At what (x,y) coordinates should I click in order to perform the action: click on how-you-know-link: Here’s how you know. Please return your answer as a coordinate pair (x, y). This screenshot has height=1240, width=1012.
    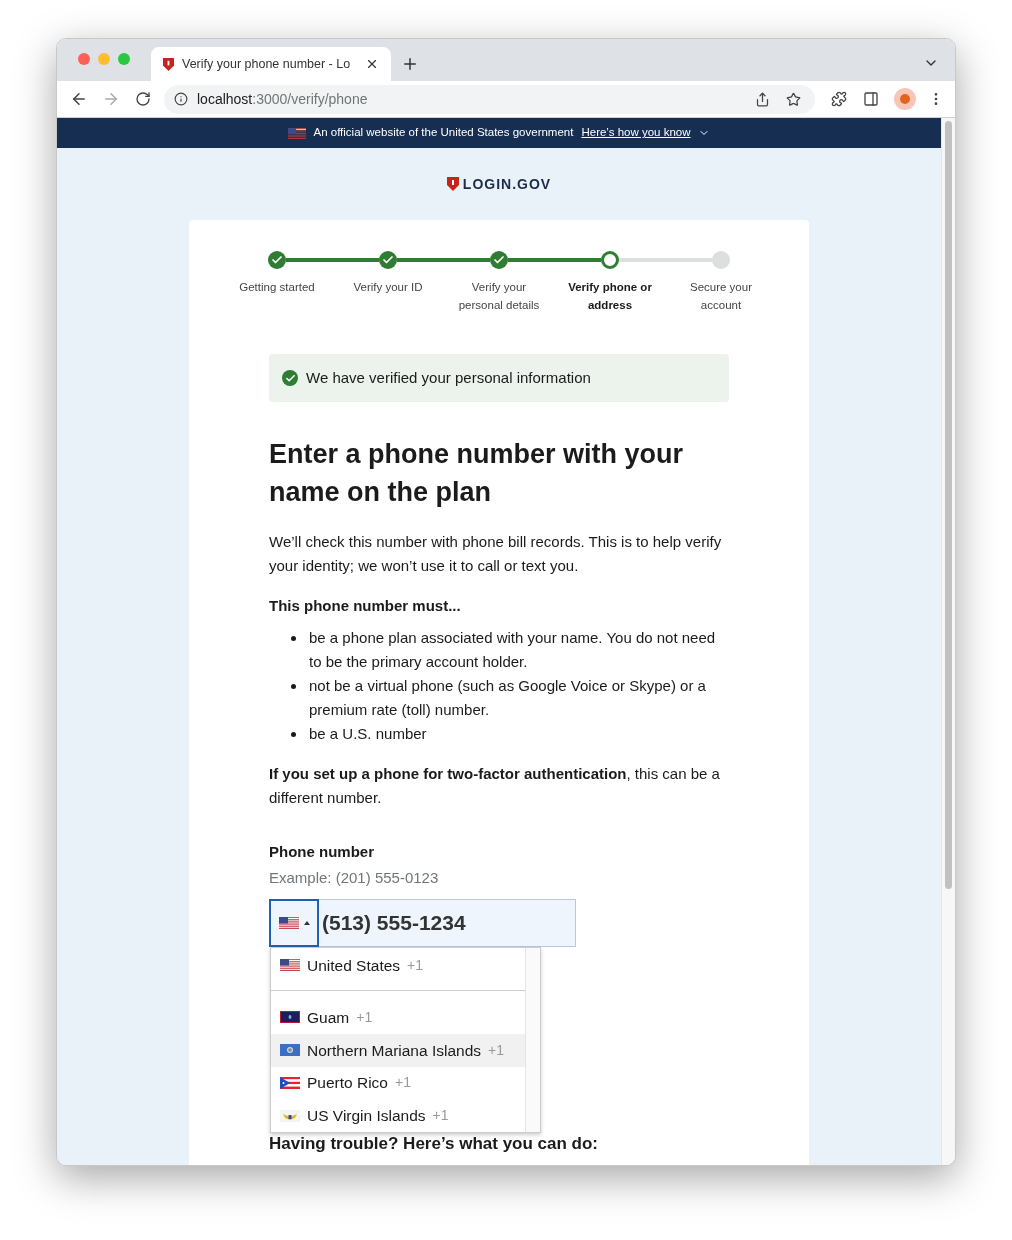
    Looking at the image, I should click on (636, 133).